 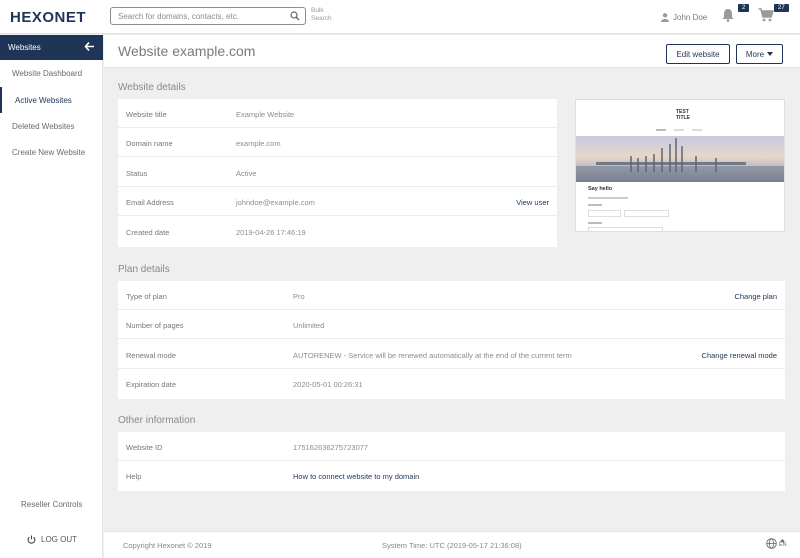 What do you see at coordinates (152, 87) in the screenshot?
I see `website-details-title: Website details` at bounding box center [152, 87].